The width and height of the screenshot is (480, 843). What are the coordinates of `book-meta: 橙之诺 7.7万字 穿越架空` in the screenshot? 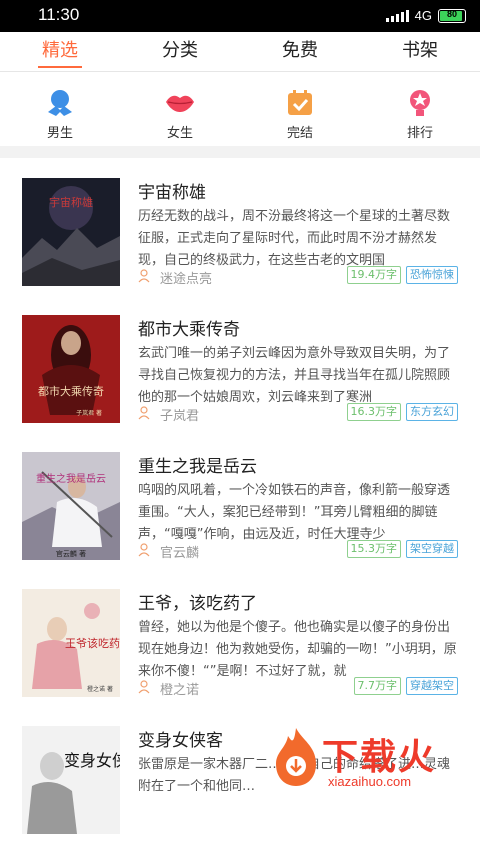 It's located at (298, 687).